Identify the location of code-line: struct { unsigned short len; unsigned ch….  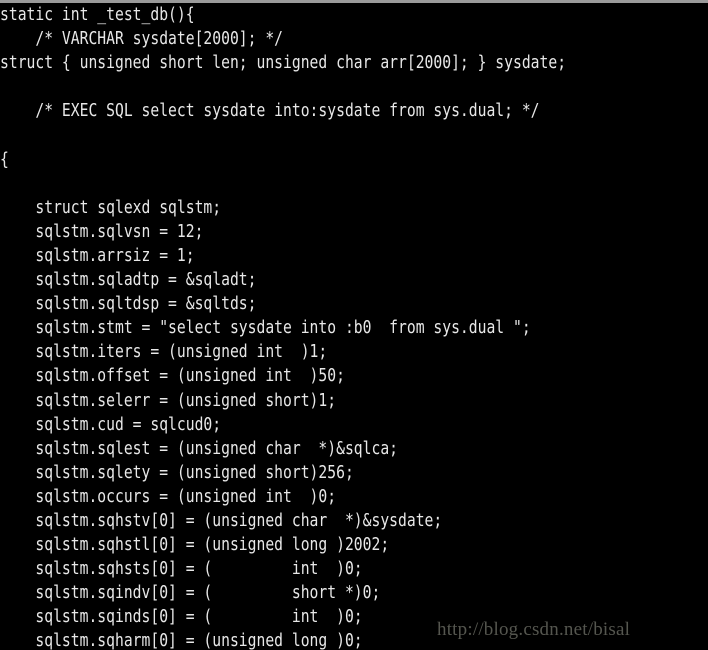
(283, 63).